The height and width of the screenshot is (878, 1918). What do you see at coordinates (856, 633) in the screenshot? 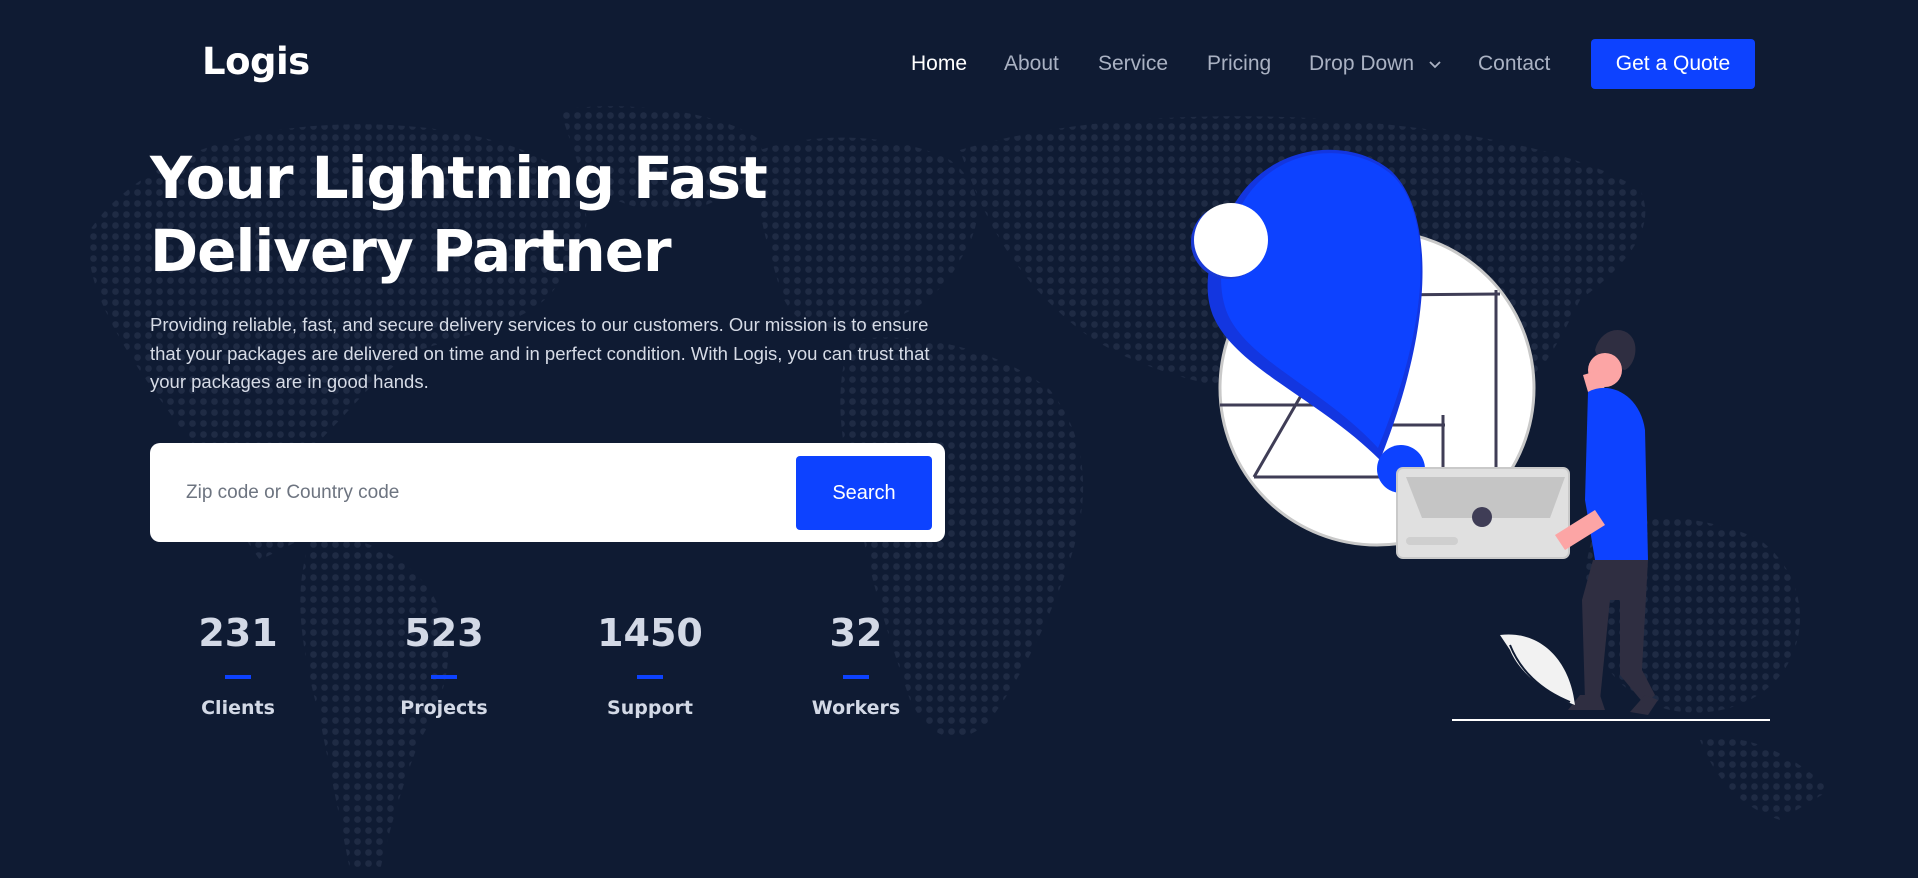
I see `stat-value: 32` at bounding box center [856, 633].